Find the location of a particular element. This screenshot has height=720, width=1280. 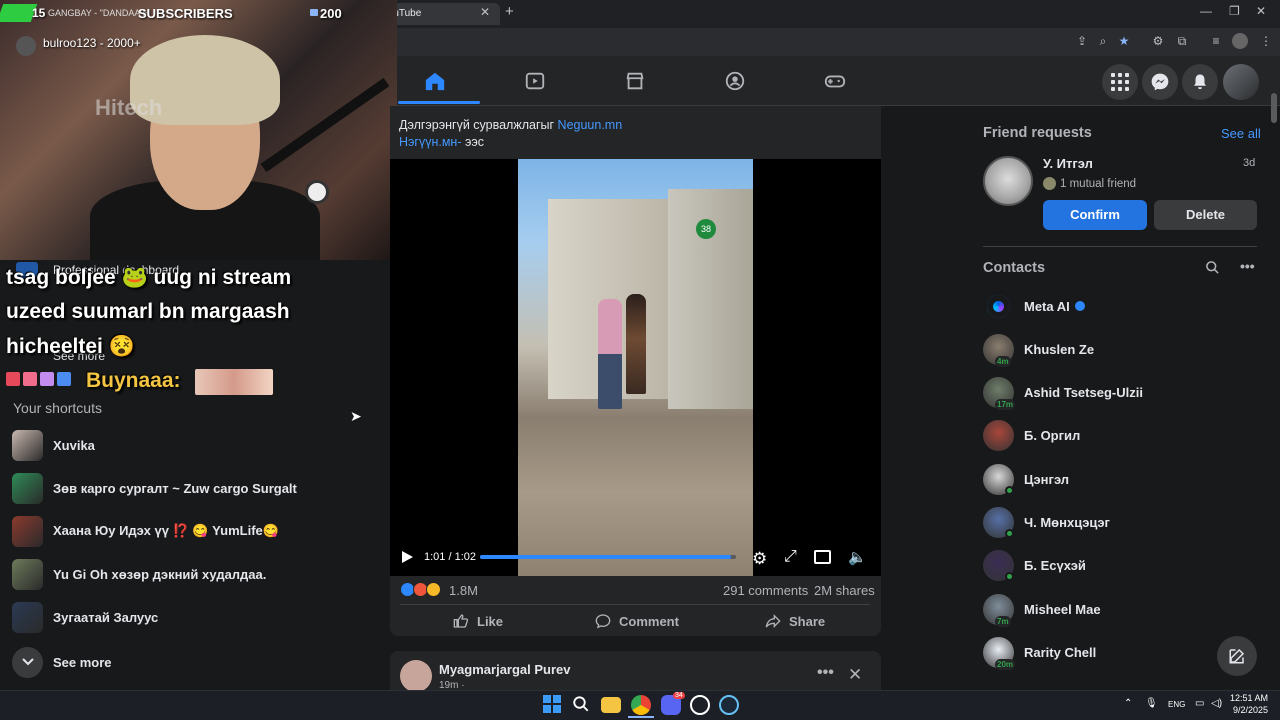

contact-avatar: 4m is located at coordinates (998, 350).